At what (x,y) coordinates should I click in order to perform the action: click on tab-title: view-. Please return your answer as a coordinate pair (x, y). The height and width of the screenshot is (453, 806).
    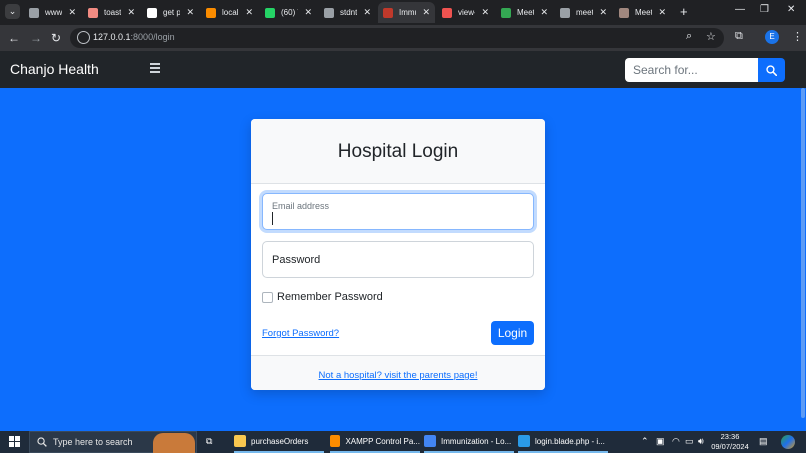
    Looking at the image, I should click on (467, 12).